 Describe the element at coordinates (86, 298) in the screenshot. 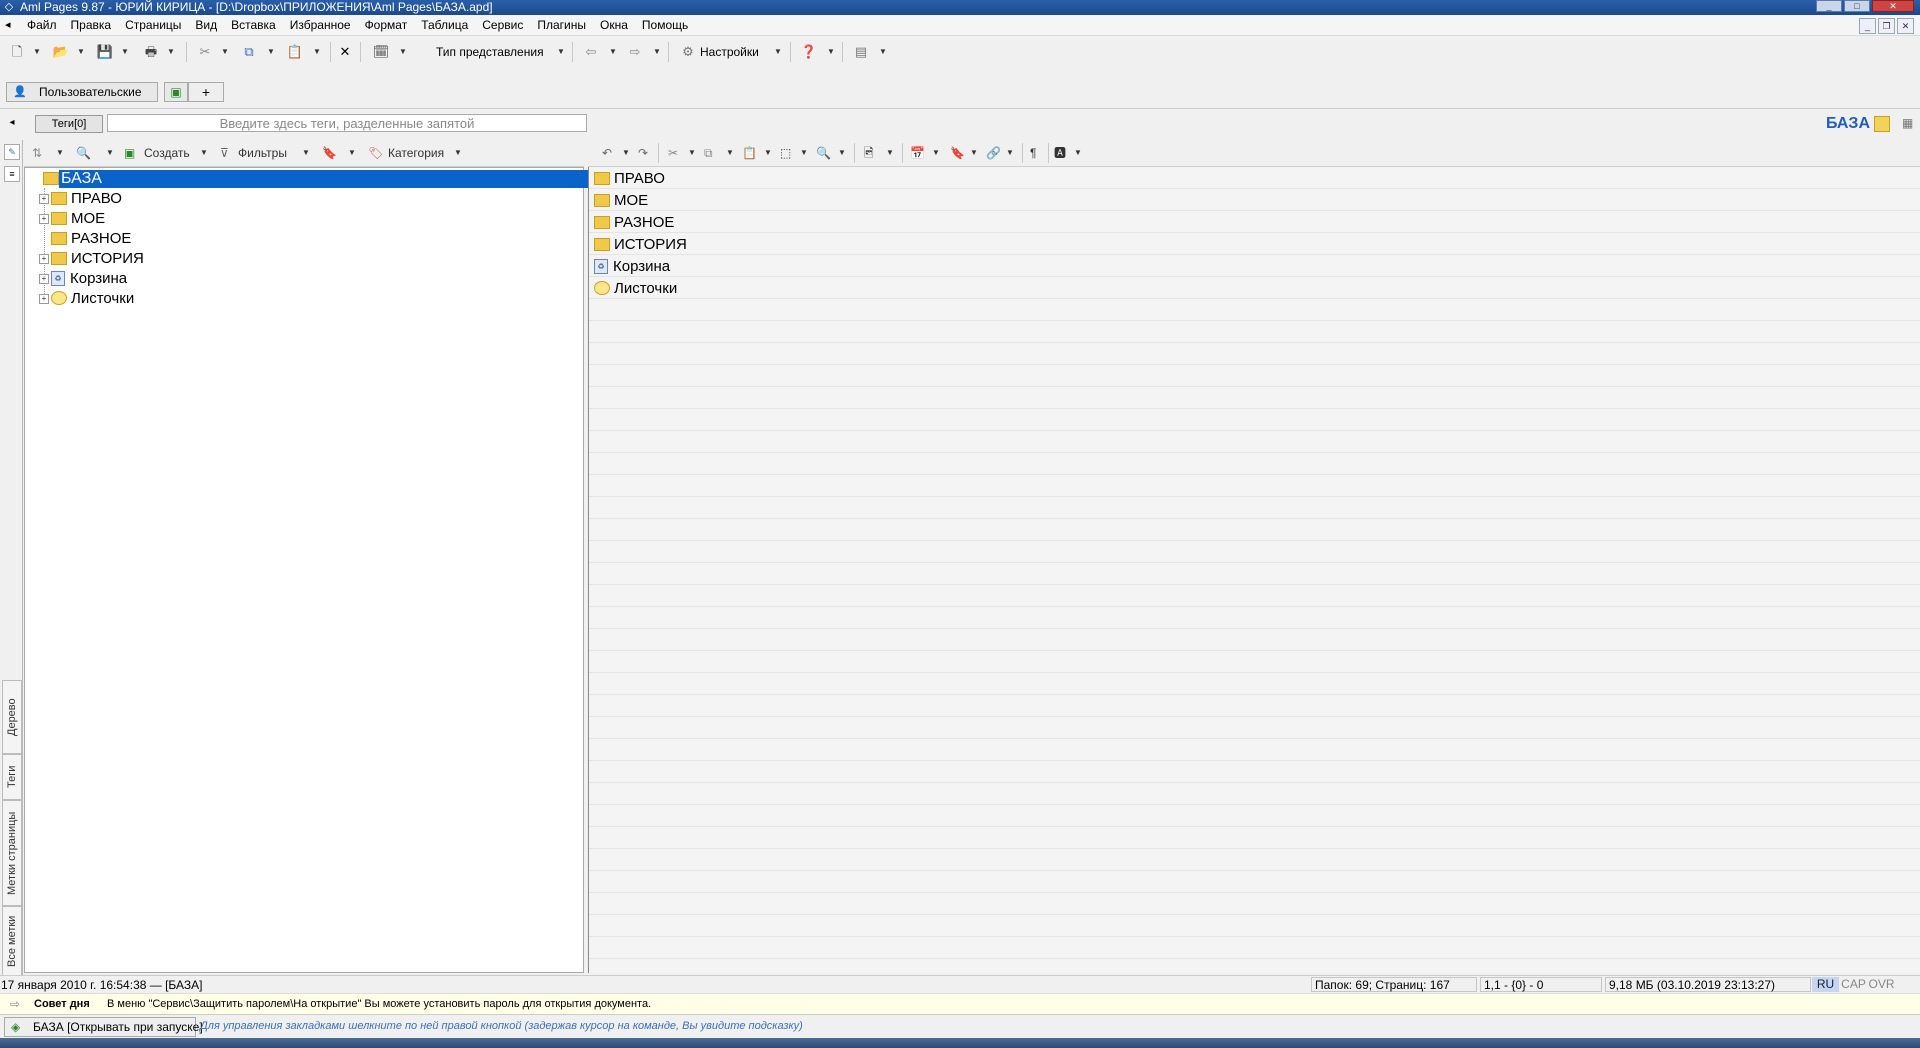

I see `tree-node: + Листочки` at that location.